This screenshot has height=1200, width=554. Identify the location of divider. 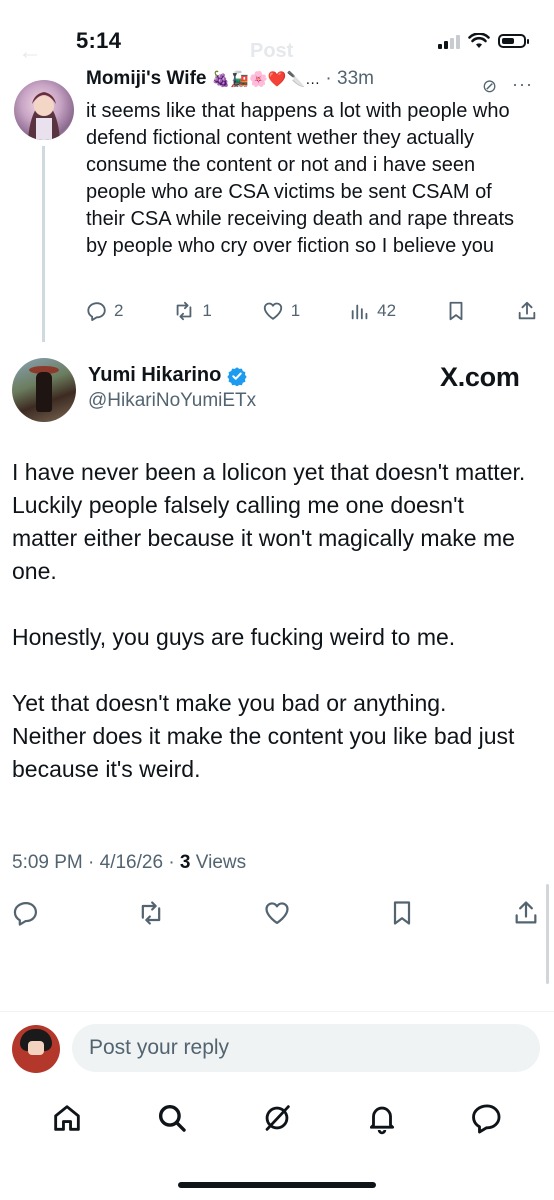
(277, 1011).